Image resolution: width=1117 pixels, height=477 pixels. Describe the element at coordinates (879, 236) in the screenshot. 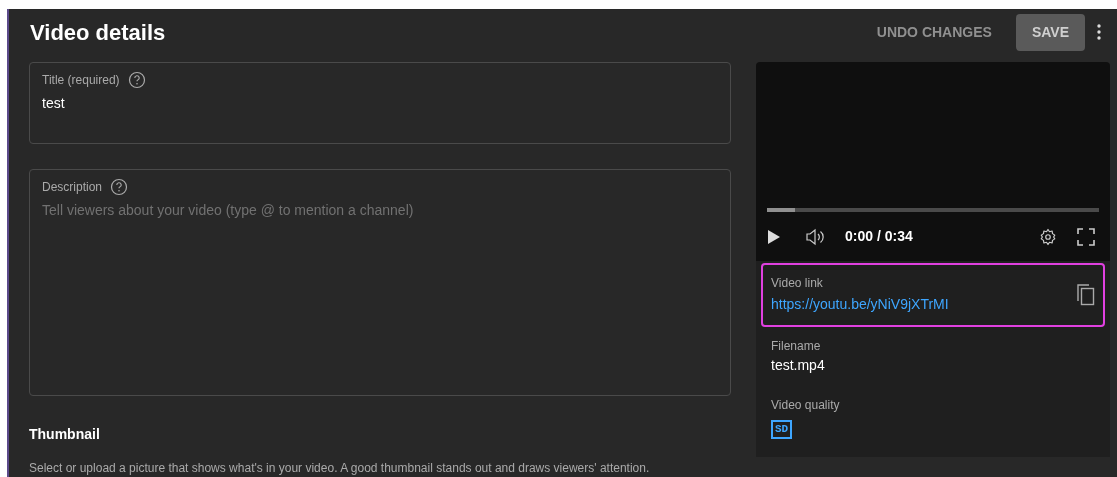

I see `time-display: 0:00 / 0:34` at that location.